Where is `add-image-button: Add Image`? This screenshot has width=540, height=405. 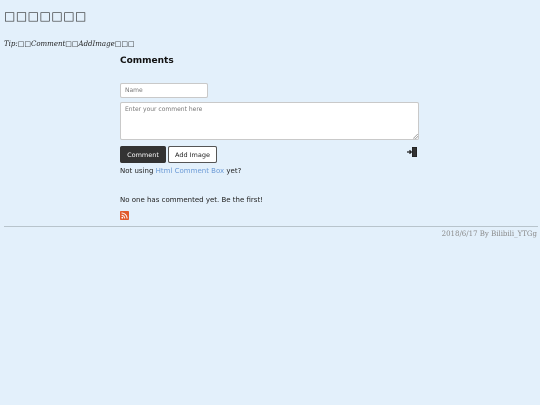
add-image-button: Add Image is located at coordinates (192, 154).